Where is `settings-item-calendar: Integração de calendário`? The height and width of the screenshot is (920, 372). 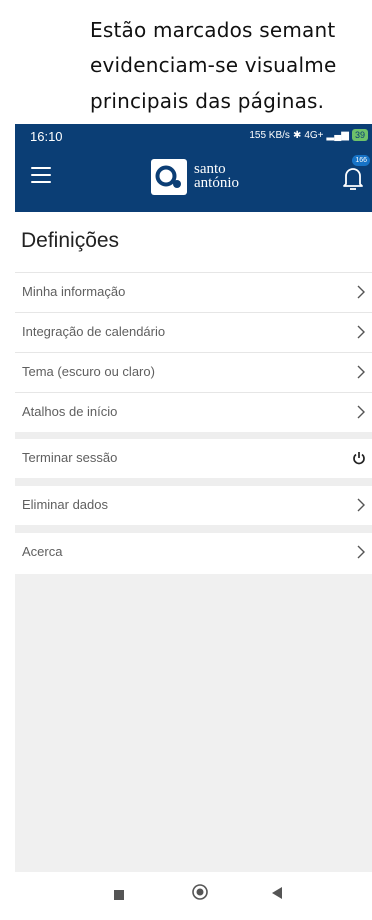
settings-item-calendar: Integração de calendário is located at coordinates (193, 332).